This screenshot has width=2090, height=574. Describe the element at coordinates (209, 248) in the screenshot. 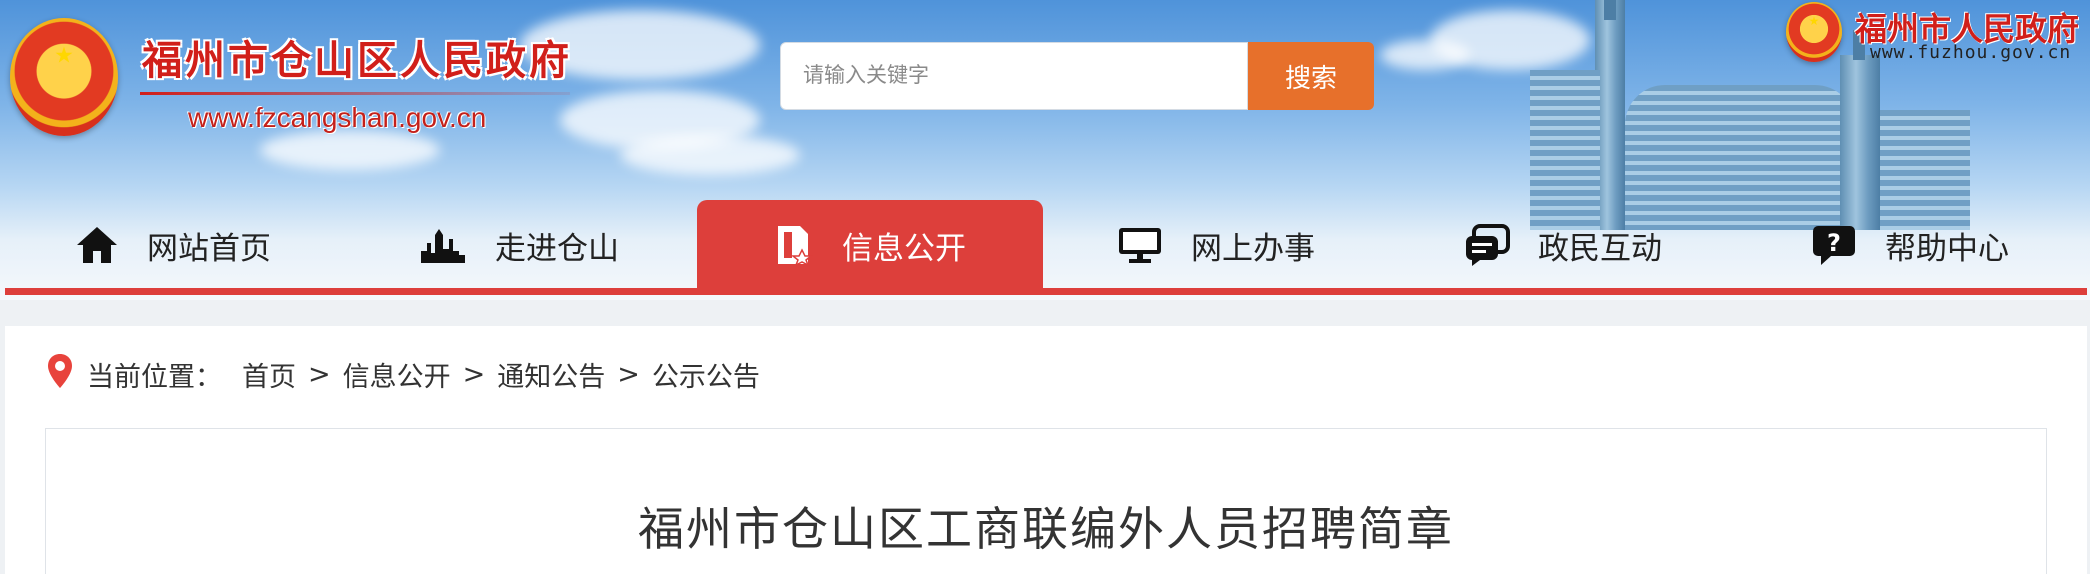

I see `nav-item-label: 网站首页` at that location.